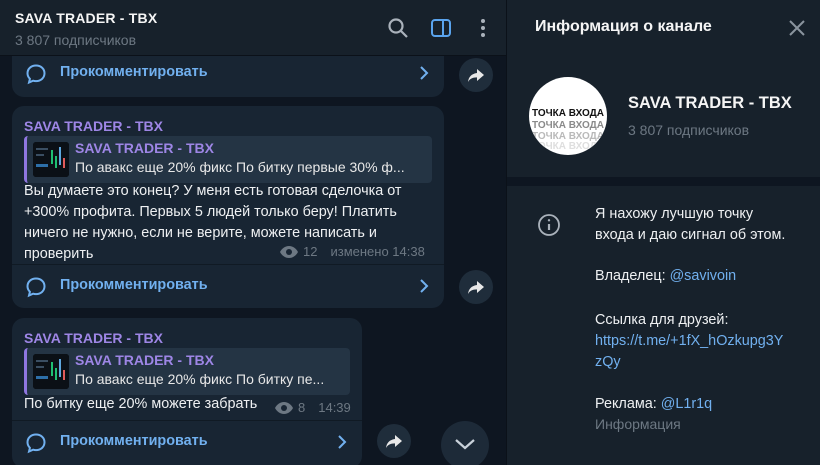  Describe the element at coordinates (710, 103) in the screenshot. I see `channel-name: SAVA TRADER - TBX` at that location.